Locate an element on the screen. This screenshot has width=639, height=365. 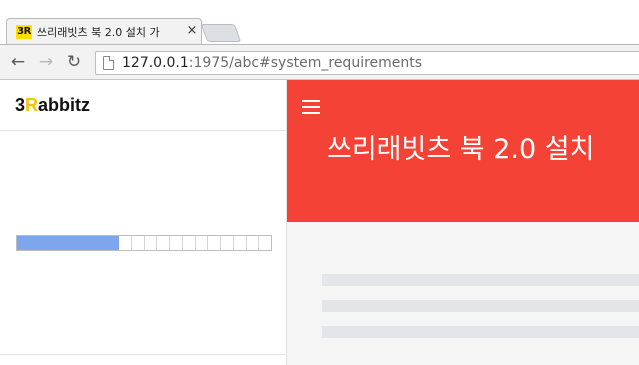
url-host: 127.0.0.1 is located at coordinates (155, 63).